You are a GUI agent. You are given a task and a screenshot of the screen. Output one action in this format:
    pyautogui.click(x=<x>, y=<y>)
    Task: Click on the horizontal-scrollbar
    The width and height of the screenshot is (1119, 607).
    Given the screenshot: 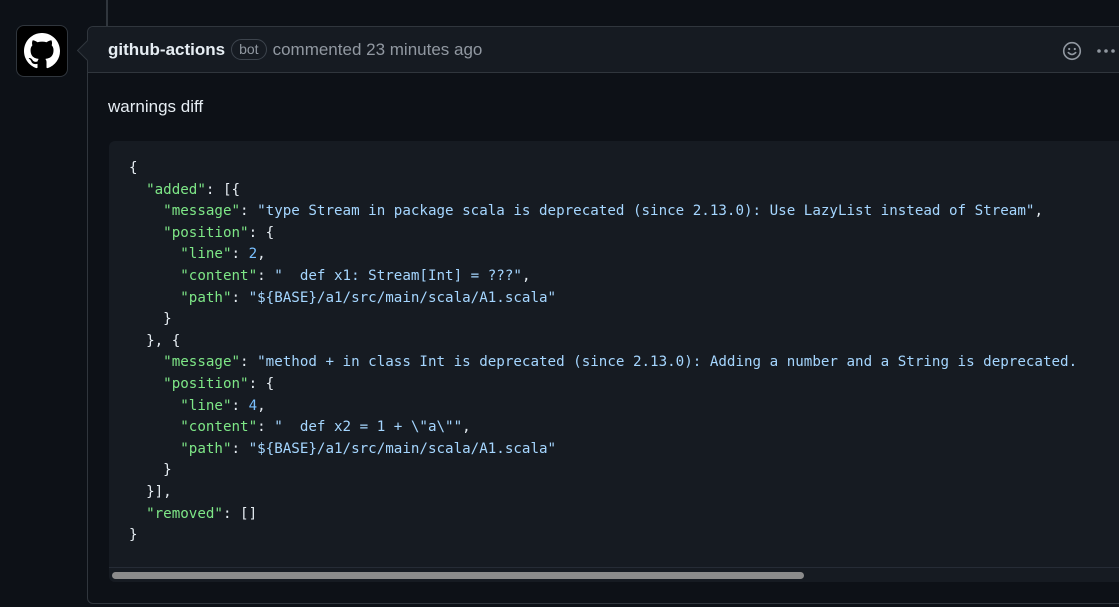 What is the action you would take?
    pyautogui.click(x=614, y=574)
    